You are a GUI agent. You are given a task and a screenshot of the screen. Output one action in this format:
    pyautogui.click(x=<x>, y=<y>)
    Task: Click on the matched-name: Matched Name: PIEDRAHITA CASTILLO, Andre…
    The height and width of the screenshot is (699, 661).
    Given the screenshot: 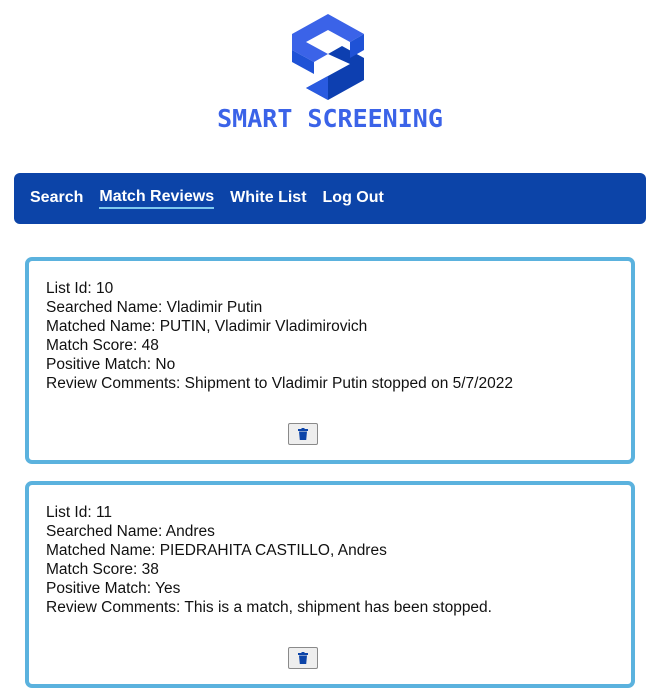 What is the action you would take?
    pyautogui.click(x=216, y=550)
    